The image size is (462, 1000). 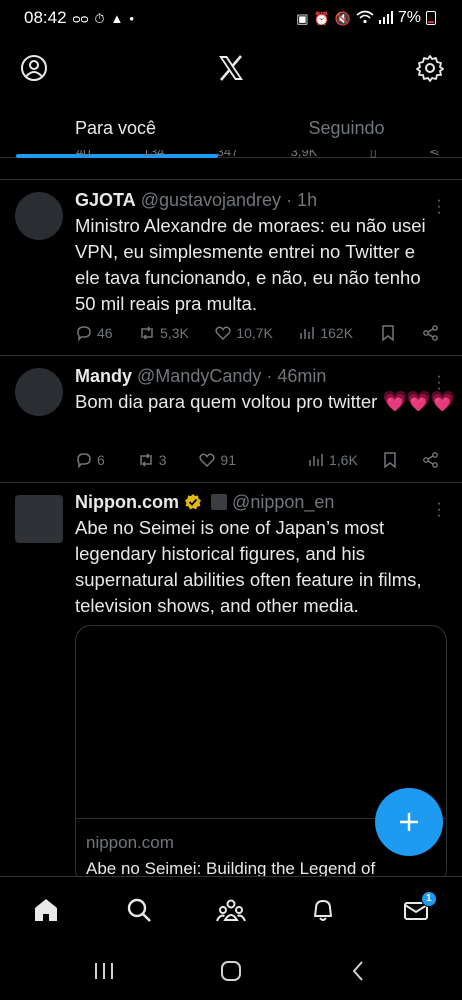 What do you see at coordinates (365, 18) in the screenshot?
I see `wifi-icon` at bounding box center [365, 18].